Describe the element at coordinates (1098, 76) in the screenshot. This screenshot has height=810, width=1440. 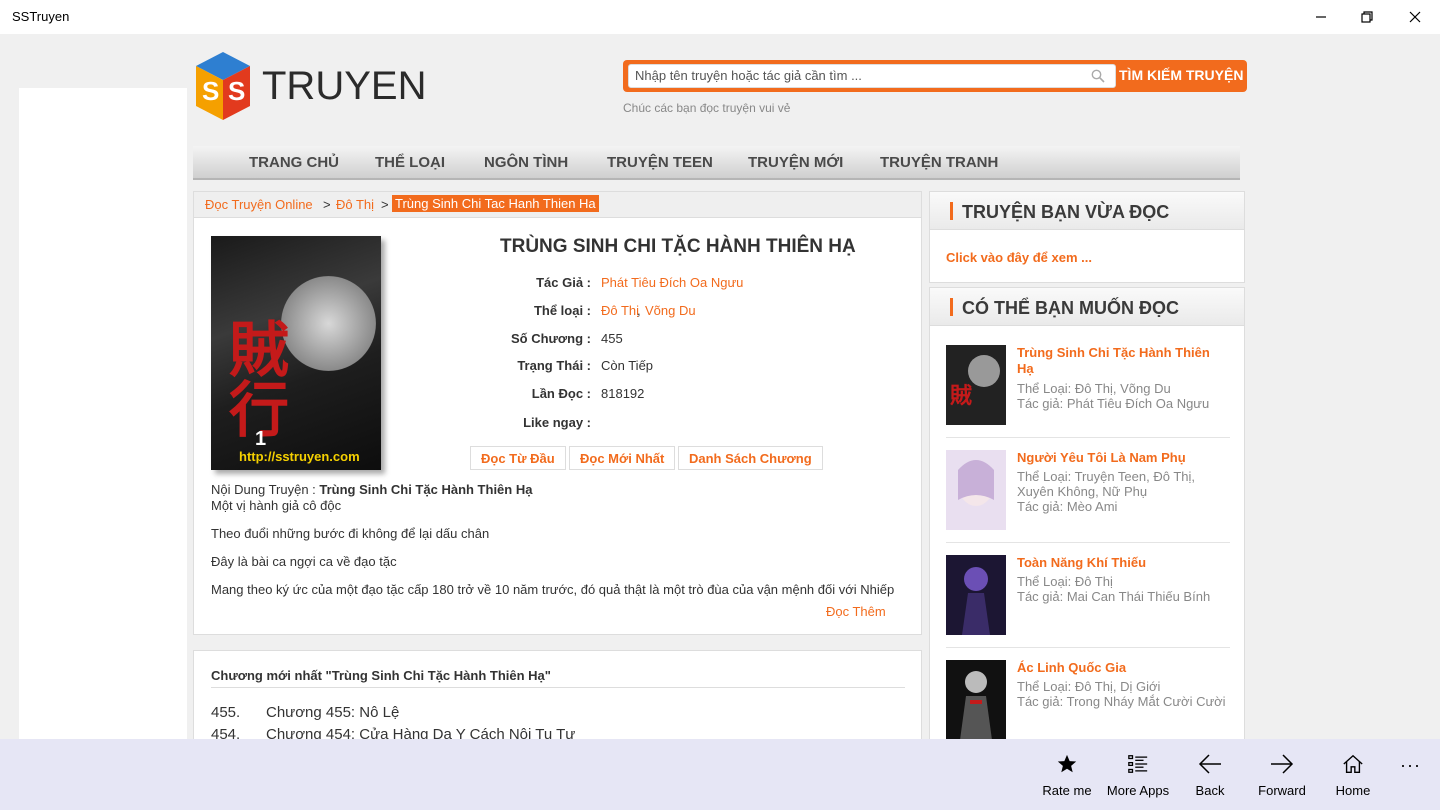
I see `search-icon` at that location.